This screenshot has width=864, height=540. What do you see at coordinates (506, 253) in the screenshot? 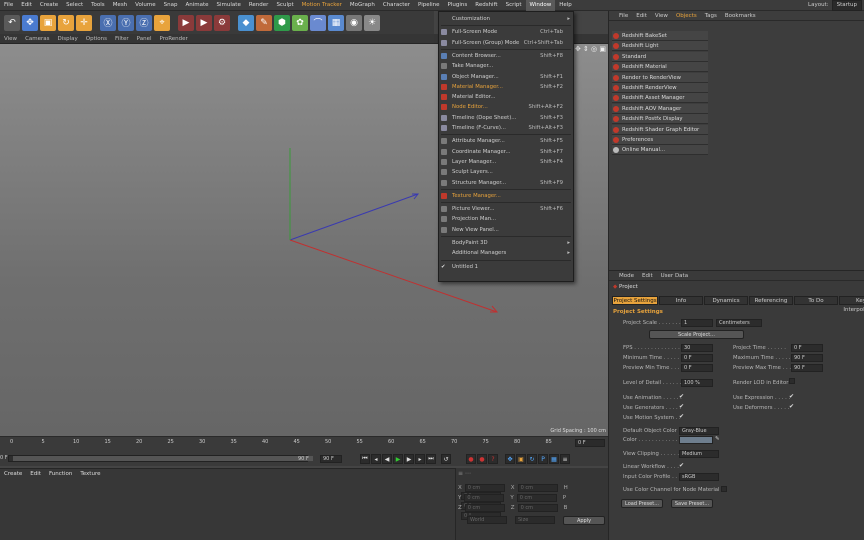
I see `window-menu-item-additional-managers: Additional Managers ▸` at bounding box center [506, 253].